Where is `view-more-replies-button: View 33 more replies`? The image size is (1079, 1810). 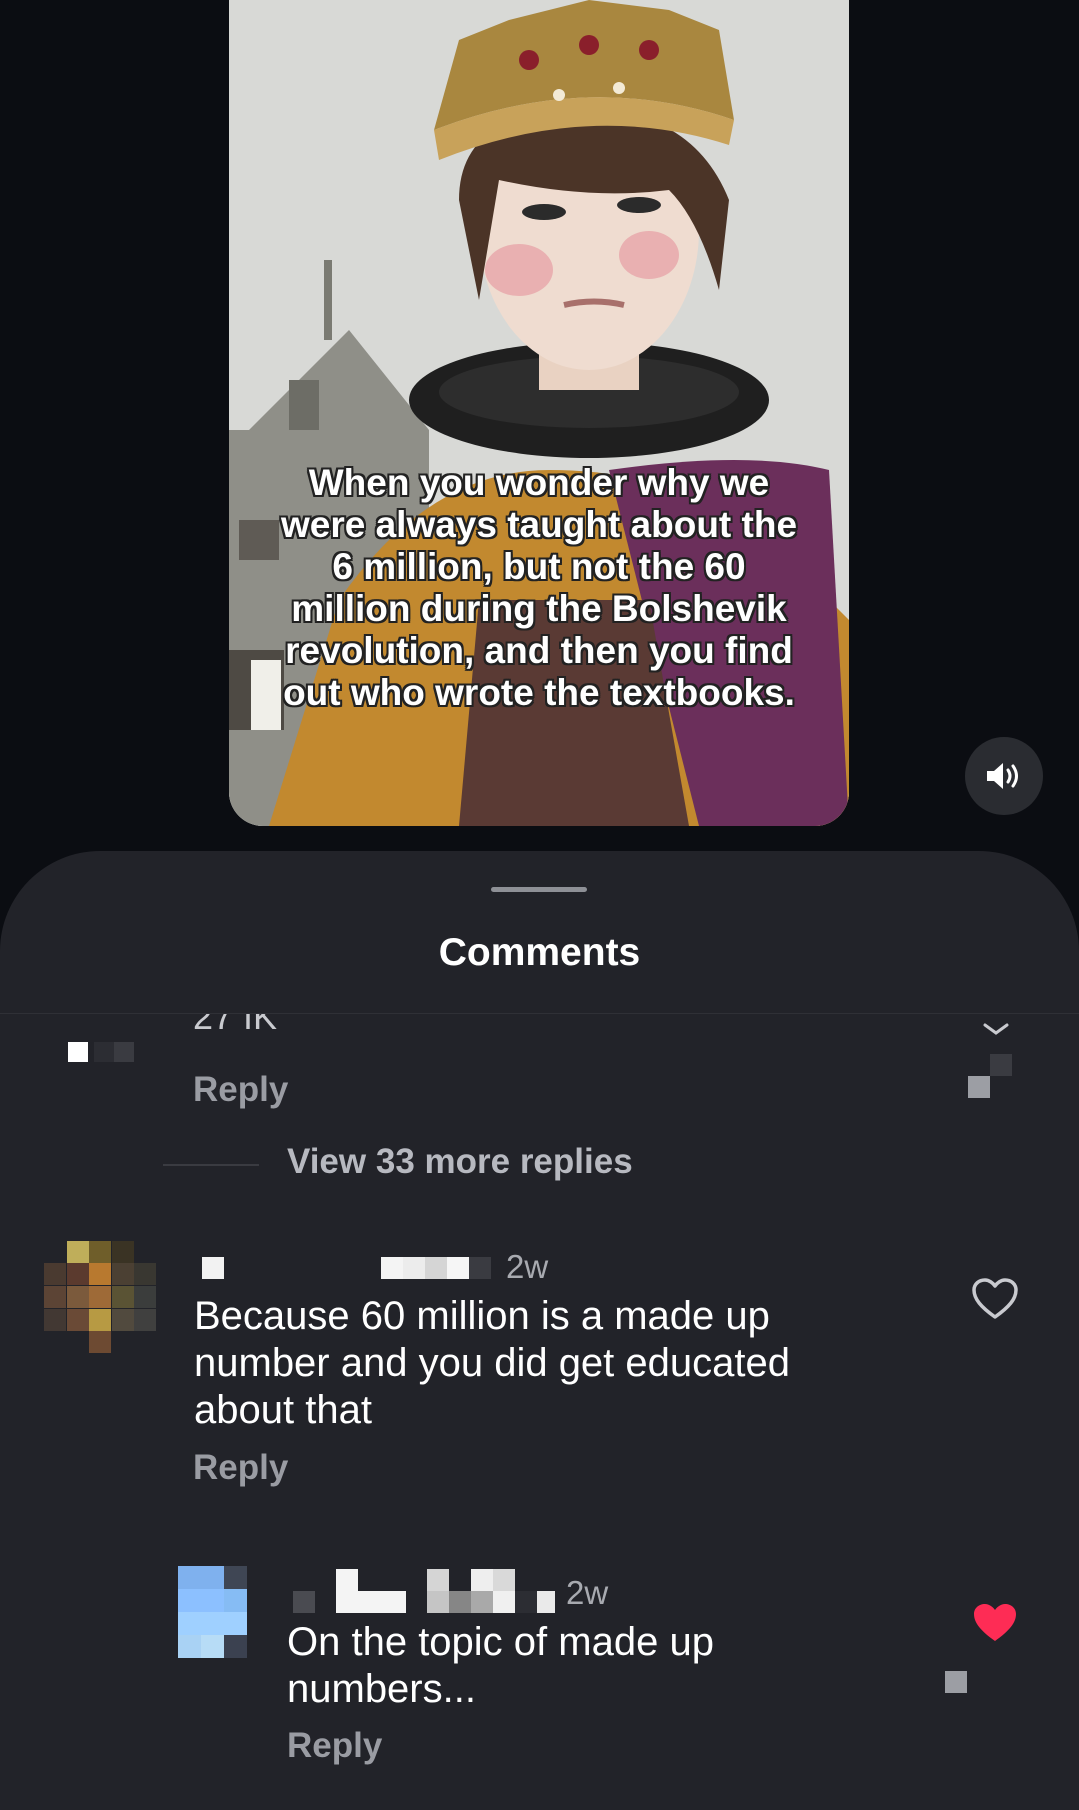
view-more-replies-button: View 33 more replies is located at coordinates (460, 1162).